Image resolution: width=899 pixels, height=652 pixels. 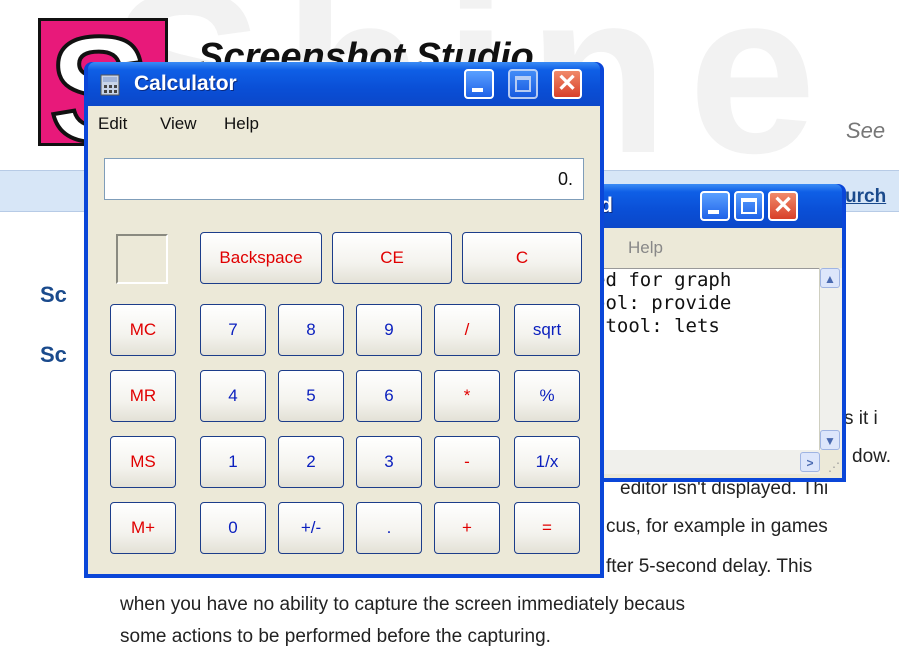 What do you see at coordinates (830, 278) in the screenshot?
I see `scroll-up-icon: ▲` at bounding box center [830, 278].